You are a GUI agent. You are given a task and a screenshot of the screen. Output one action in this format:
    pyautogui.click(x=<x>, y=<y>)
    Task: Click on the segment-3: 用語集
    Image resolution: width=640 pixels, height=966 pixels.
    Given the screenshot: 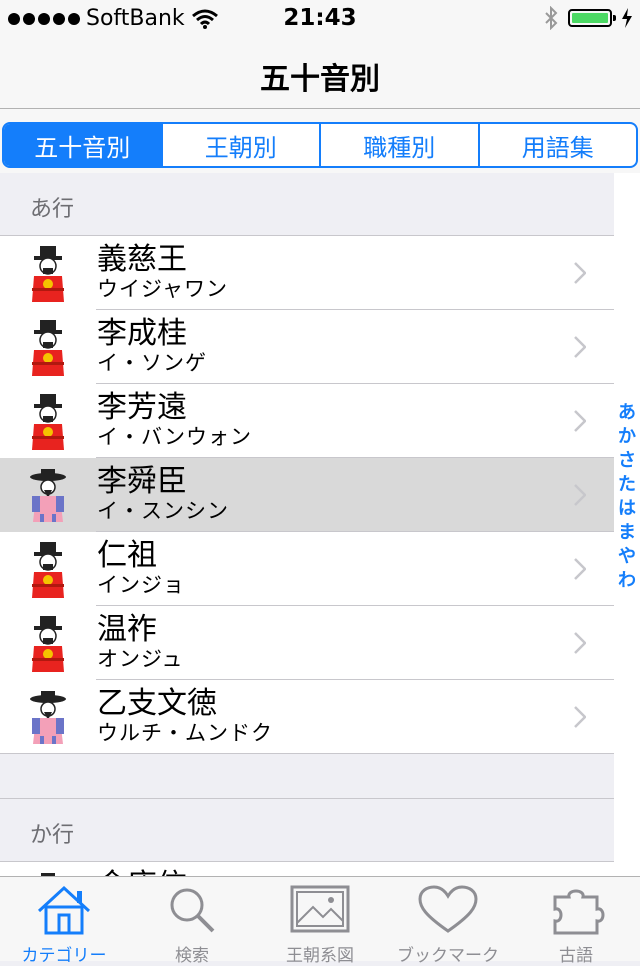 What is the action you would take?
    pyautogui.click(x=557, y=145)
    